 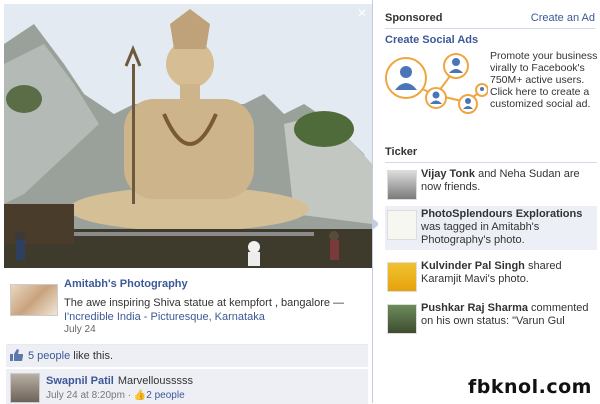 I want to click on likes-suffix: like this., so click(x=92, y=356).